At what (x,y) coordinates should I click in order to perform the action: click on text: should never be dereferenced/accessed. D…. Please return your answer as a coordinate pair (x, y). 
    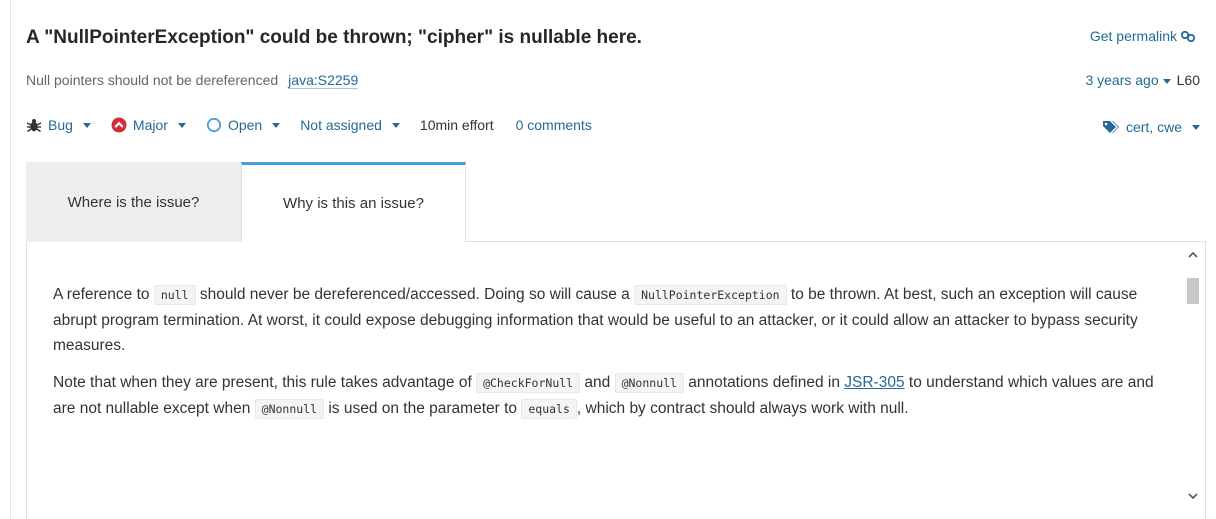
    Looking at the image, I should click on (415, 294).